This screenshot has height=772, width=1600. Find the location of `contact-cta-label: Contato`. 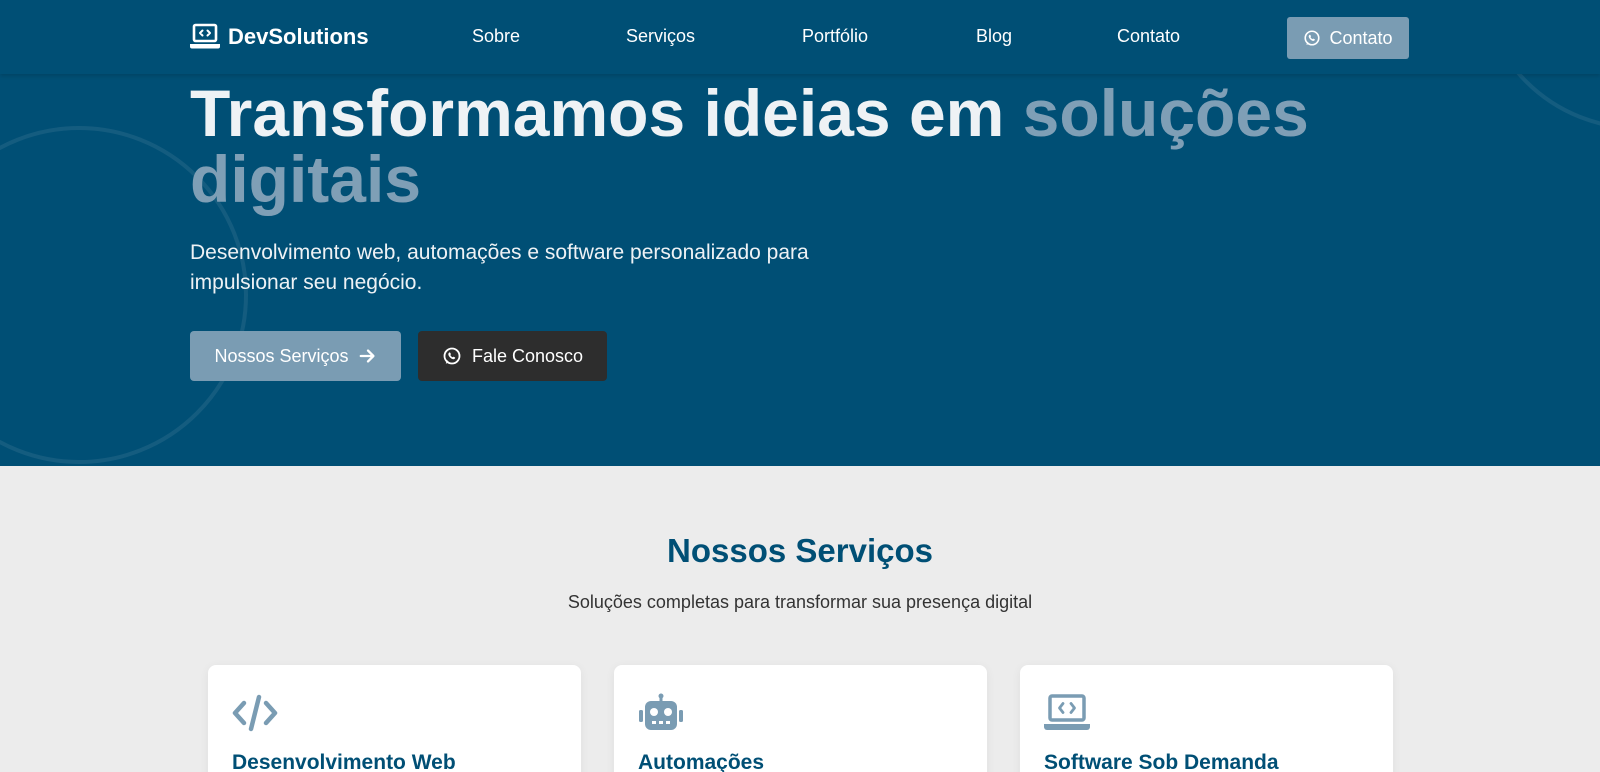

contact-cta-label: Contato is located at coordinates (1361, 37).